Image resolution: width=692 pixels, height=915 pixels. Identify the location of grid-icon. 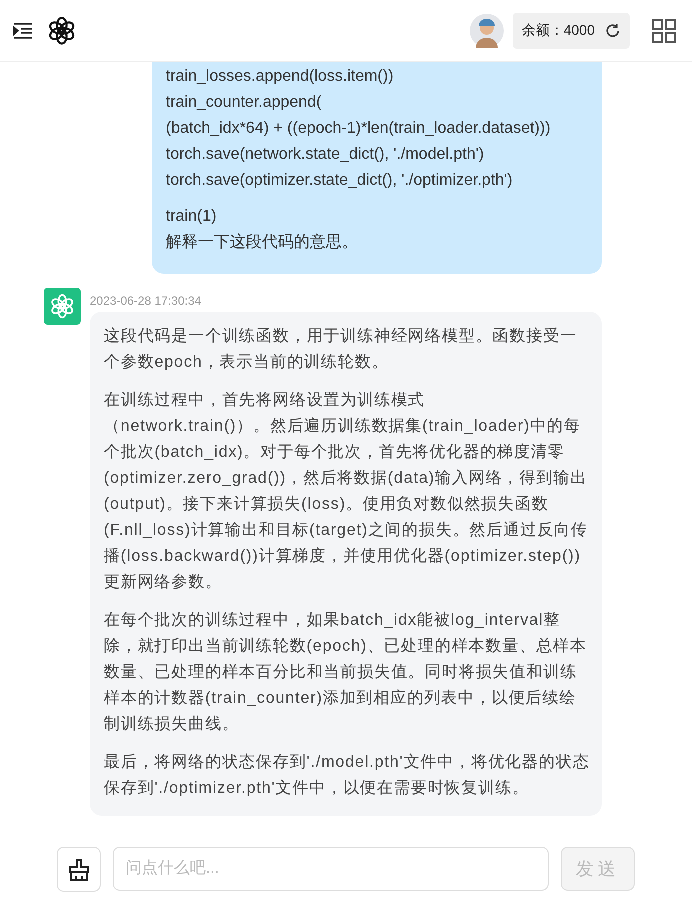
(664, 30).